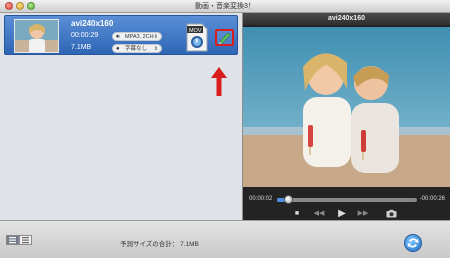  I want to click on subtitle-label: 字幕なし, so click(136, 49).